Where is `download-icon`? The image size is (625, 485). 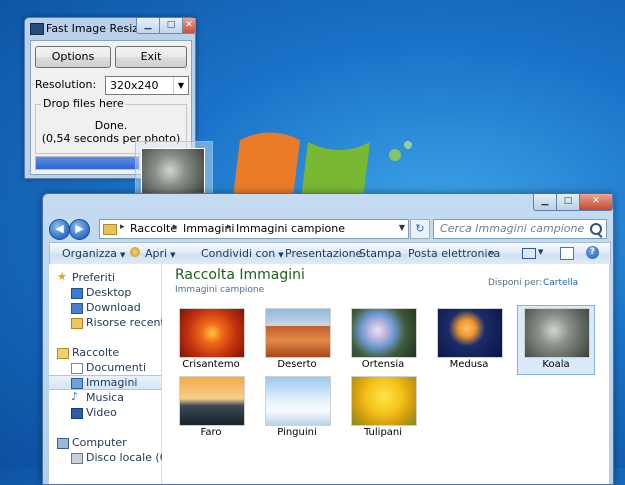
download-icon is located at coordinates (77, 308).